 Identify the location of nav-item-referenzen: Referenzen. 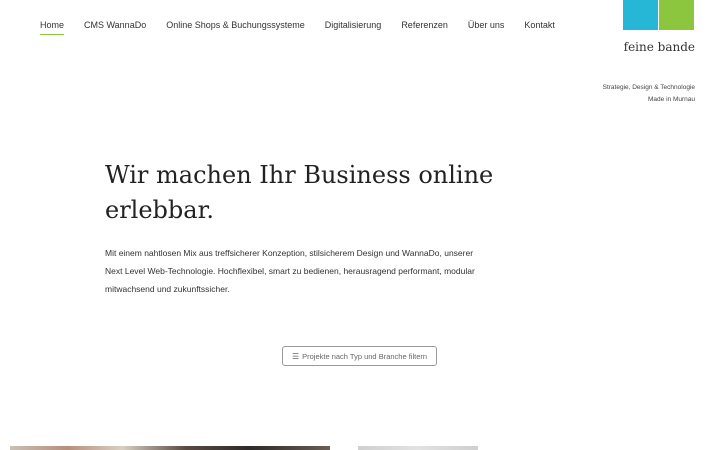
(424, 27).